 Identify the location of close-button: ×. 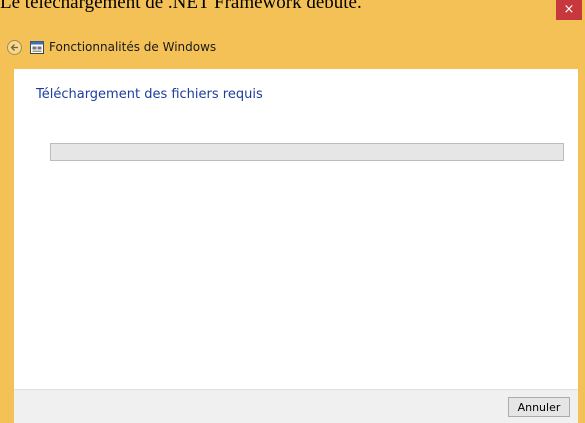
(569, 10).